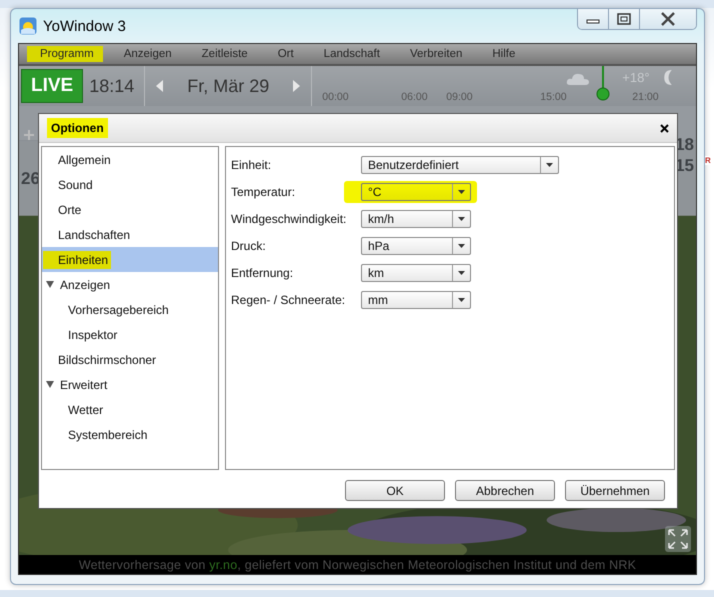  What do you see at coordinates (460, 165) in the screenshot?
I see `dropdown: Benutzerdefiniert` at bounding box center [460, 165].